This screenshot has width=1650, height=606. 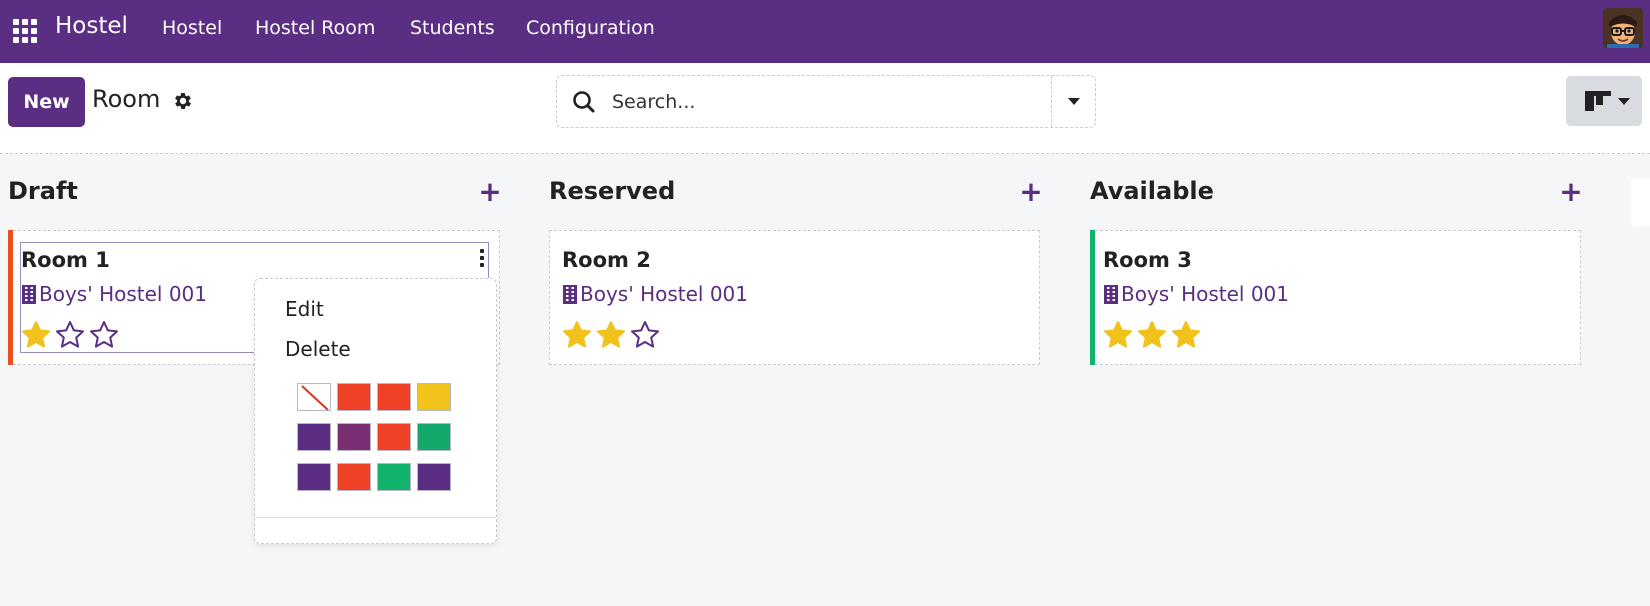 I want to click on menu-students: Students, so click(x=452, y=28).